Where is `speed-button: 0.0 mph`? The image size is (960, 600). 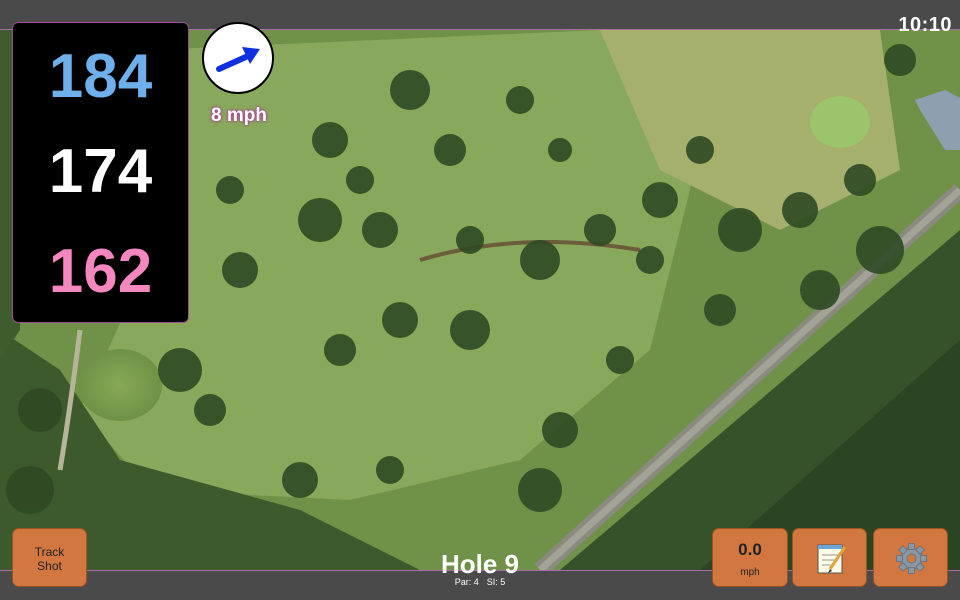
speed-button: 0.0 mph is located at coordinates (750, 557).